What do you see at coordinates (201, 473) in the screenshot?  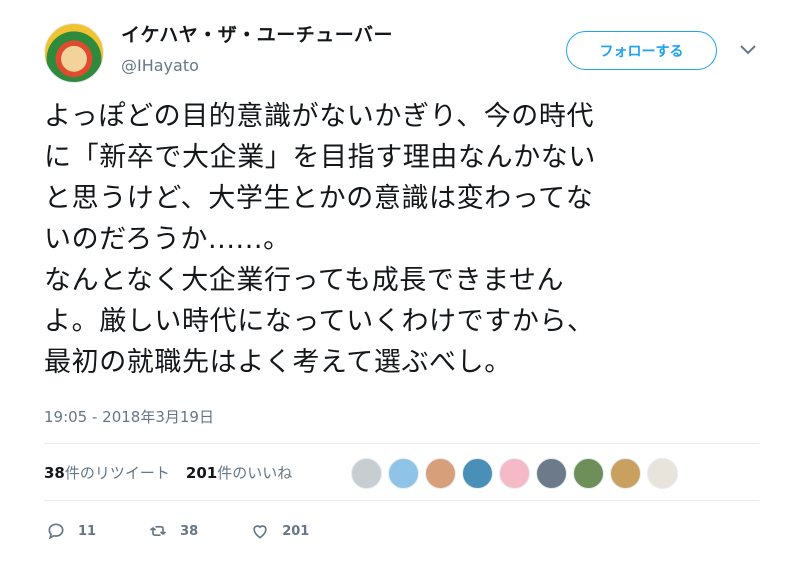 I see `like-stat-count: 201` at bounding box center [201, 473].